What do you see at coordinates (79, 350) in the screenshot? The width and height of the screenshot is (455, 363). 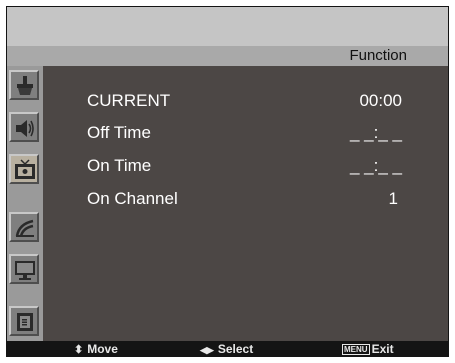 I see `up-down-arrow-icon: ⬍` at bounding box center [79, 350].